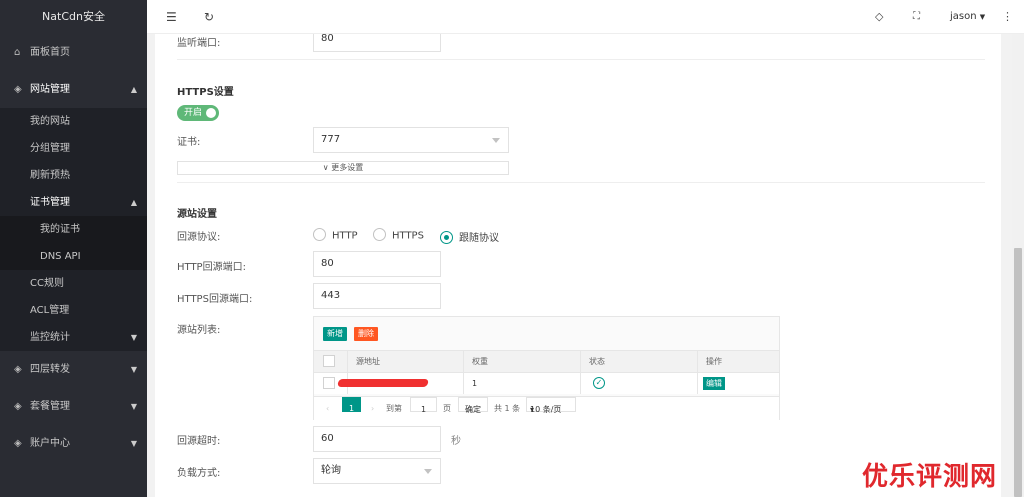 Image resolution: width=1024 pixels, height=497 pixels. What do you see at coordinates (50, 443) in the screenshot?
I see `nav-account-label: 账户中心` at bounding box center [50, 443].